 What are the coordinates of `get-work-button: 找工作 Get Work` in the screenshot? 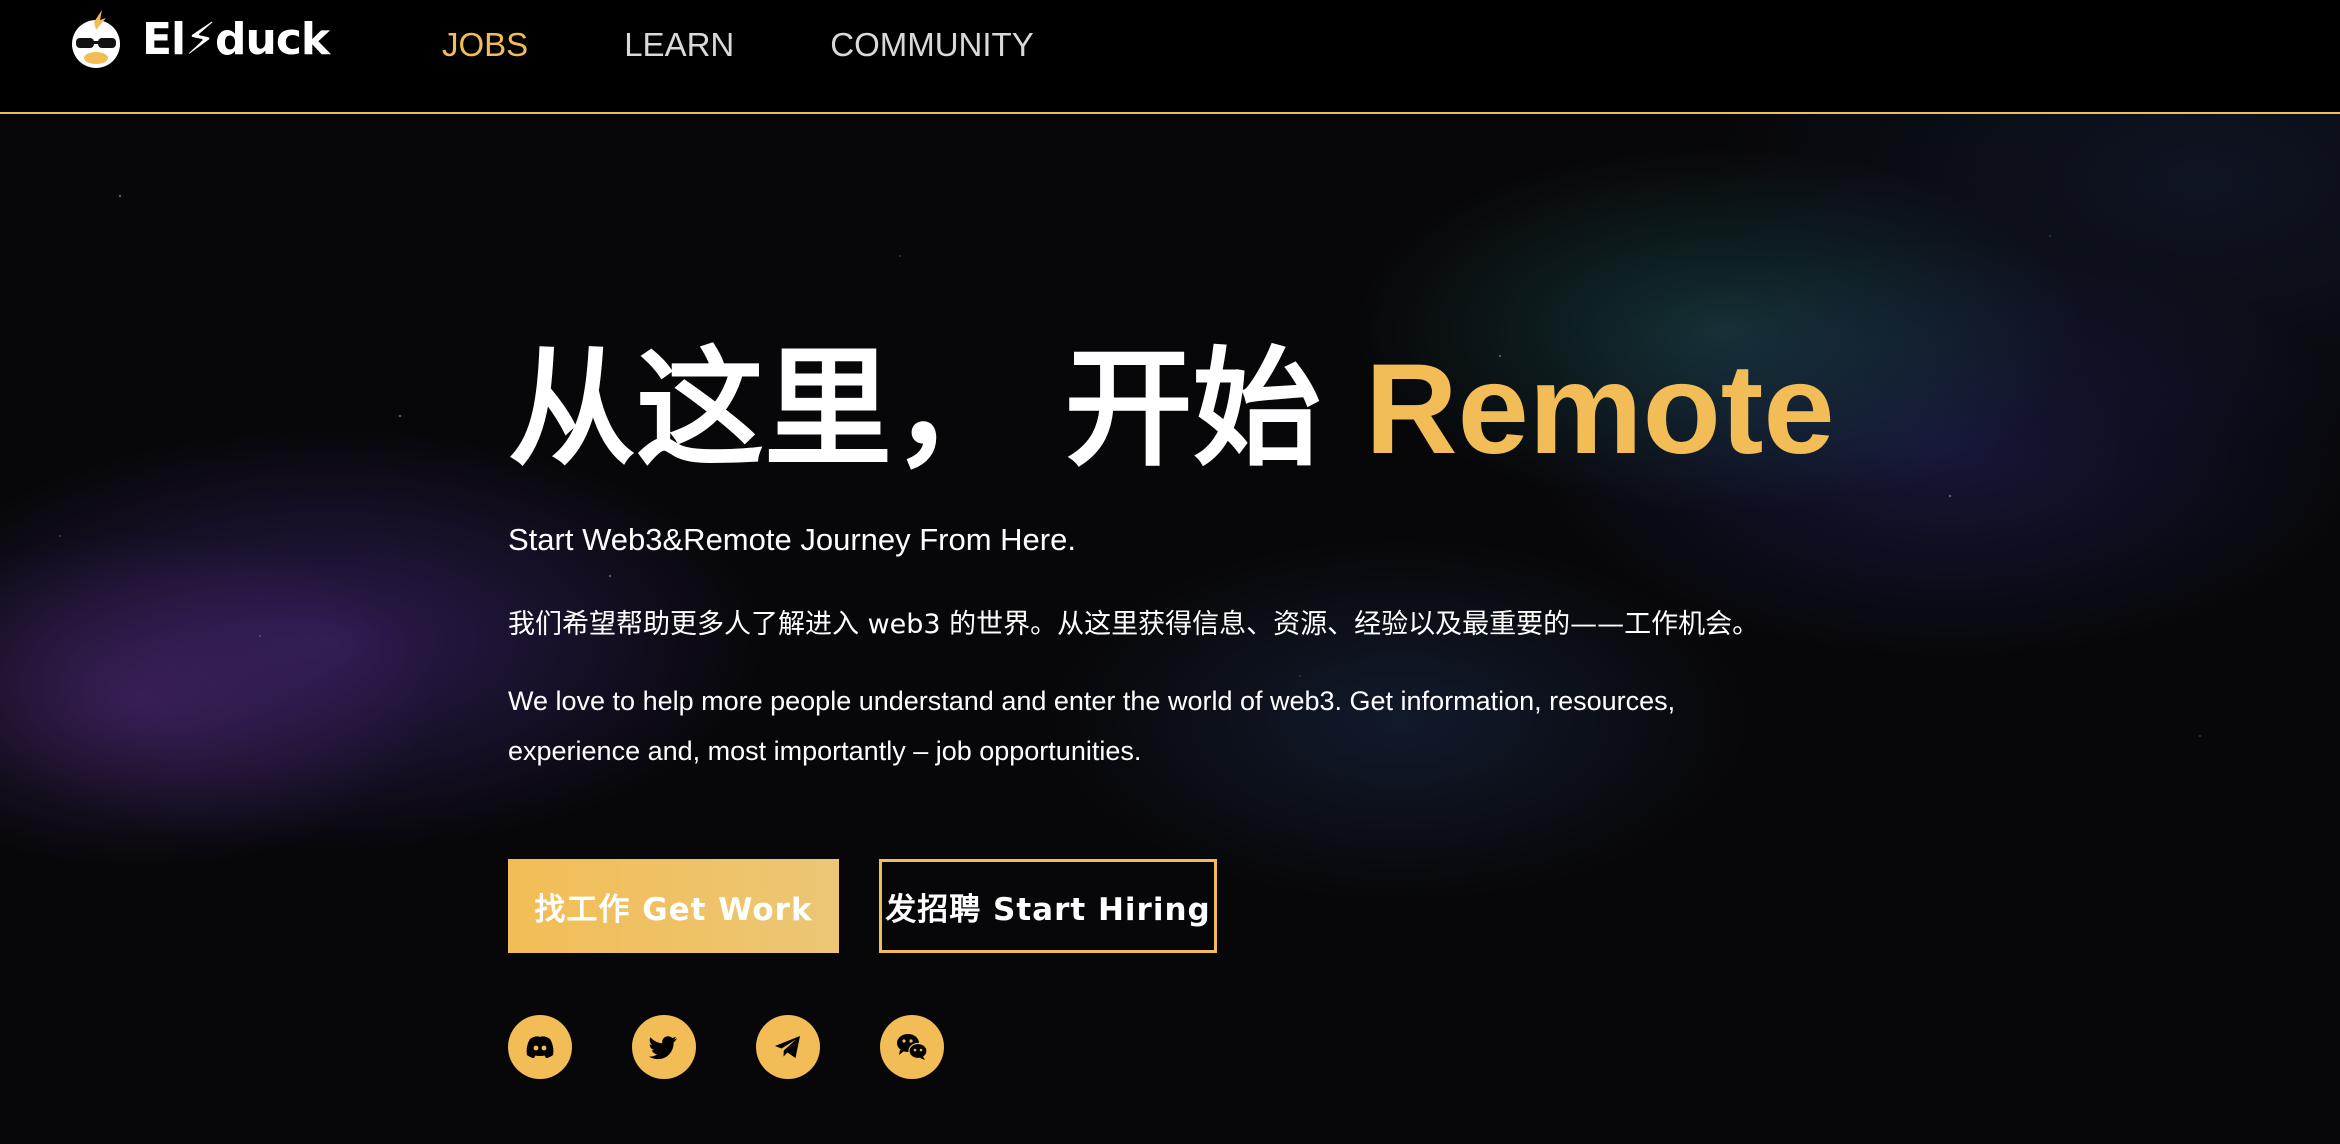 It's located at (673, 906).